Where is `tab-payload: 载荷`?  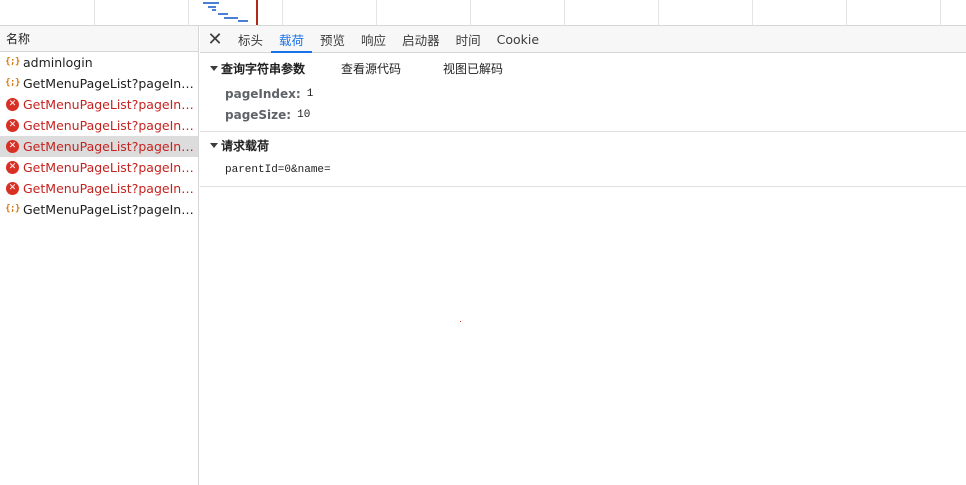 tab-payload: 载荷 is located at coordinates (292, 39).